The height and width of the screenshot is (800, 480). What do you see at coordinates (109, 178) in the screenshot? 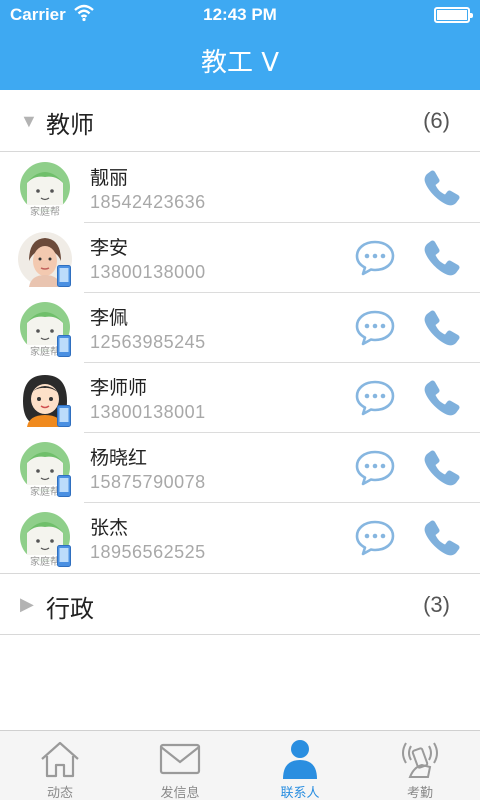
I see `contact-name: 靓丽` at bounding box center [109, 178].